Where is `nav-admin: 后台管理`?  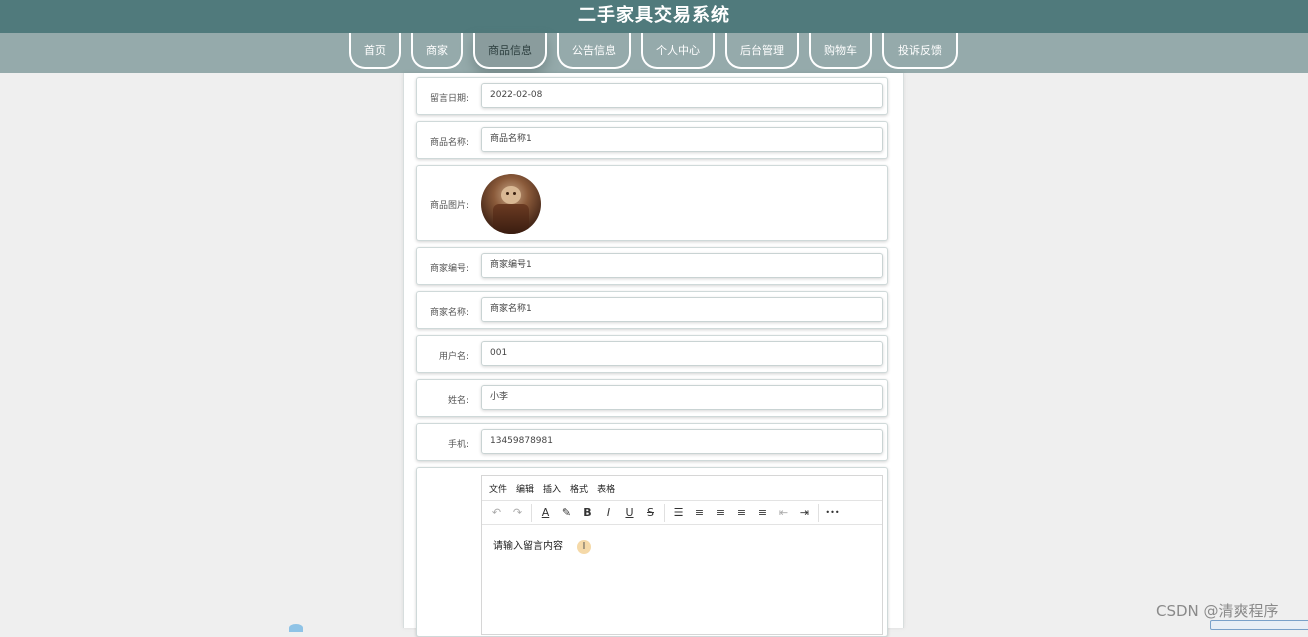
nav-admin: 后台管理 is located at coordinates (762, 51).